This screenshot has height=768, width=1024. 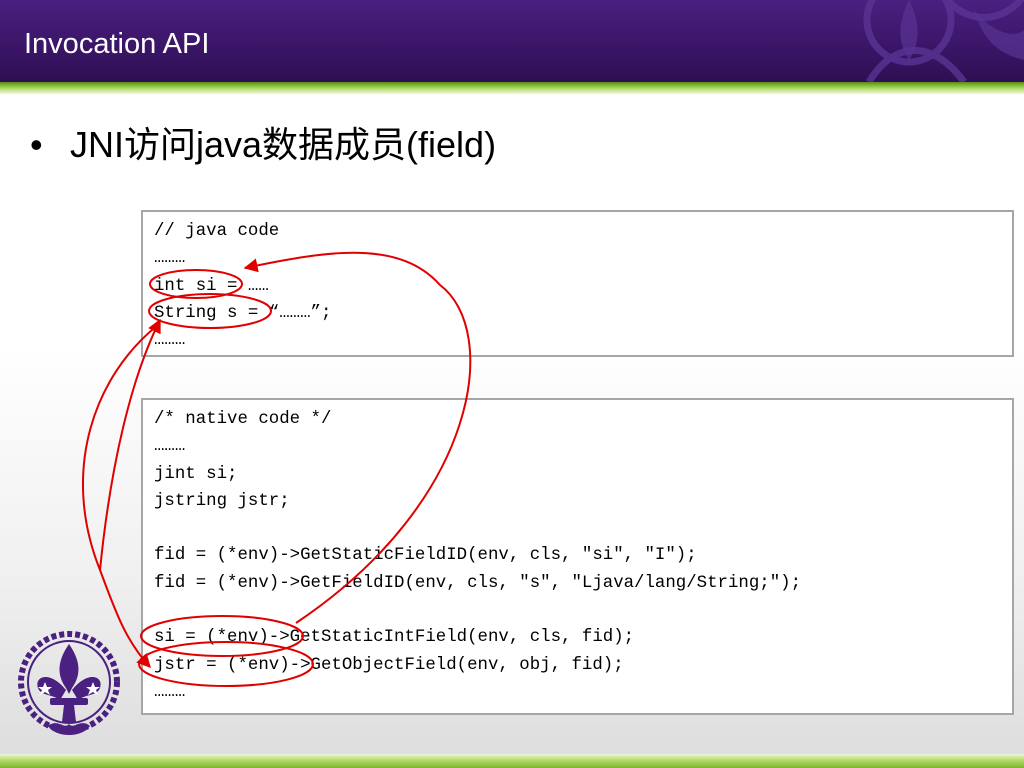 I want to click on code-line: String s = “………”;, so click(x=243, y=313).